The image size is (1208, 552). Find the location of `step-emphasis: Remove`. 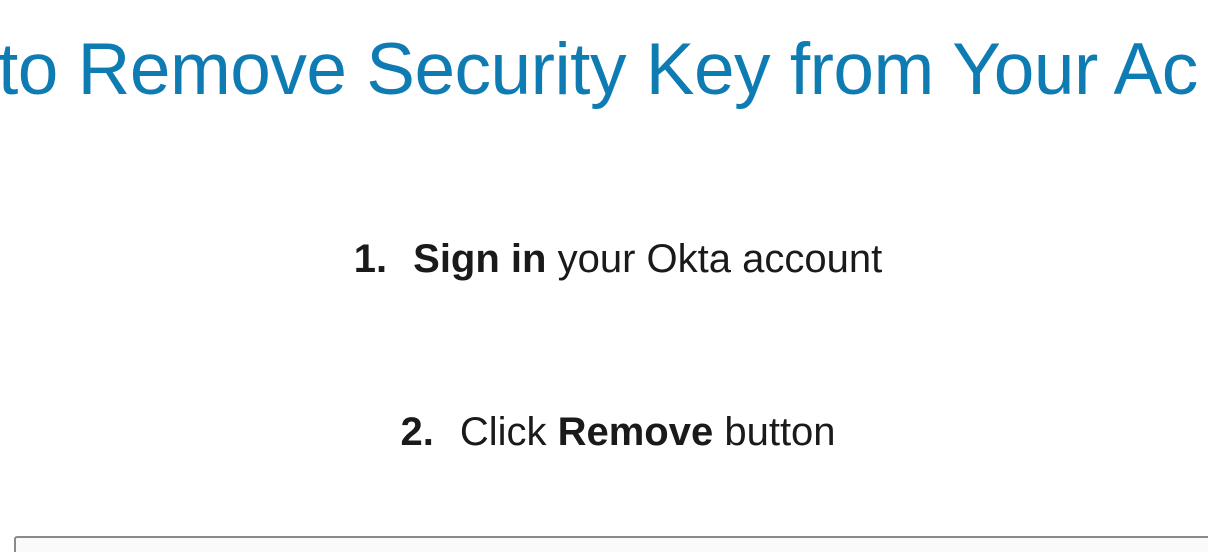

step-emphasis: Remove is located at coordinates (635, 432).